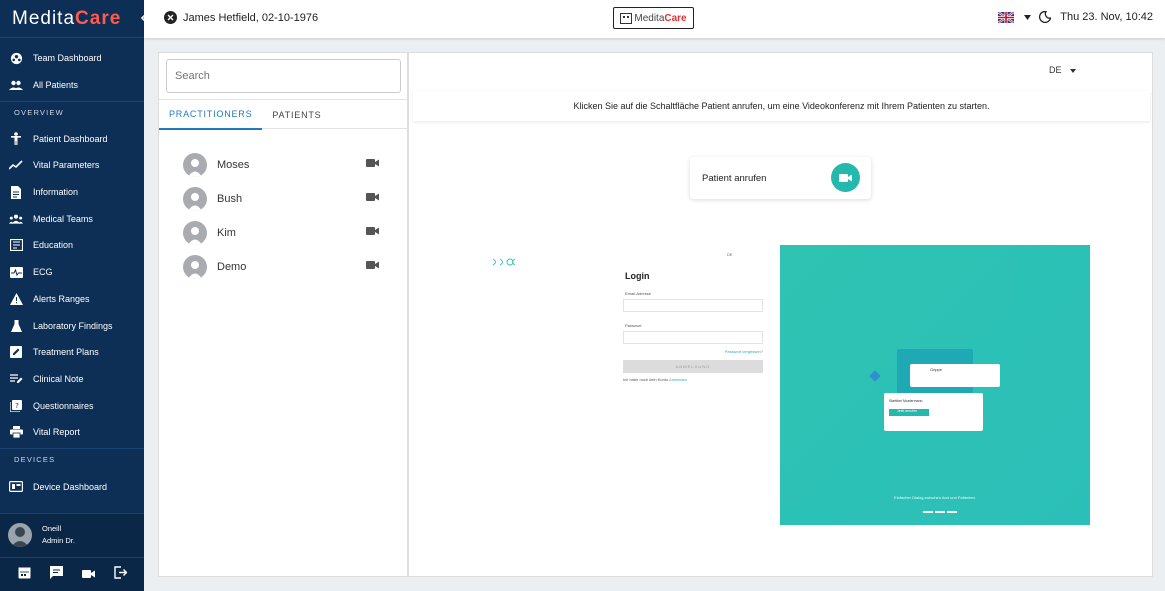 The image size is (1165, 591). Describe the element at coordinates (281, 233) in the screenshot. I see `contact-item: Kim` at that location.